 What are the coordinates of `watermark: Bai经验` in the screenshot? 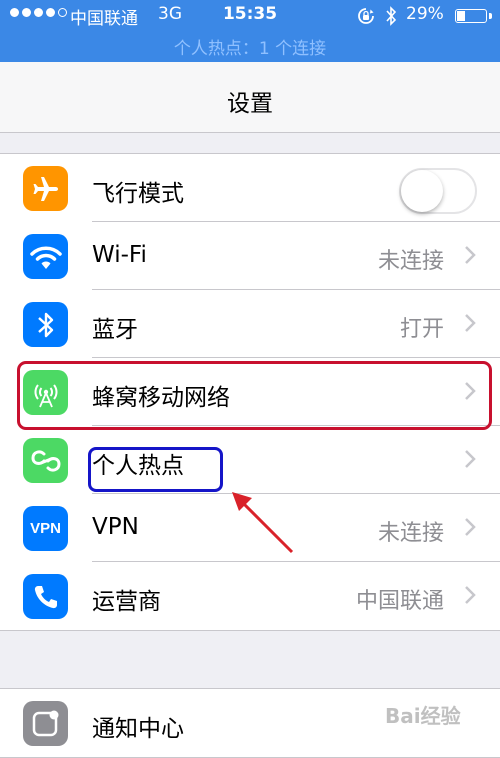 It's located at (423, 716).